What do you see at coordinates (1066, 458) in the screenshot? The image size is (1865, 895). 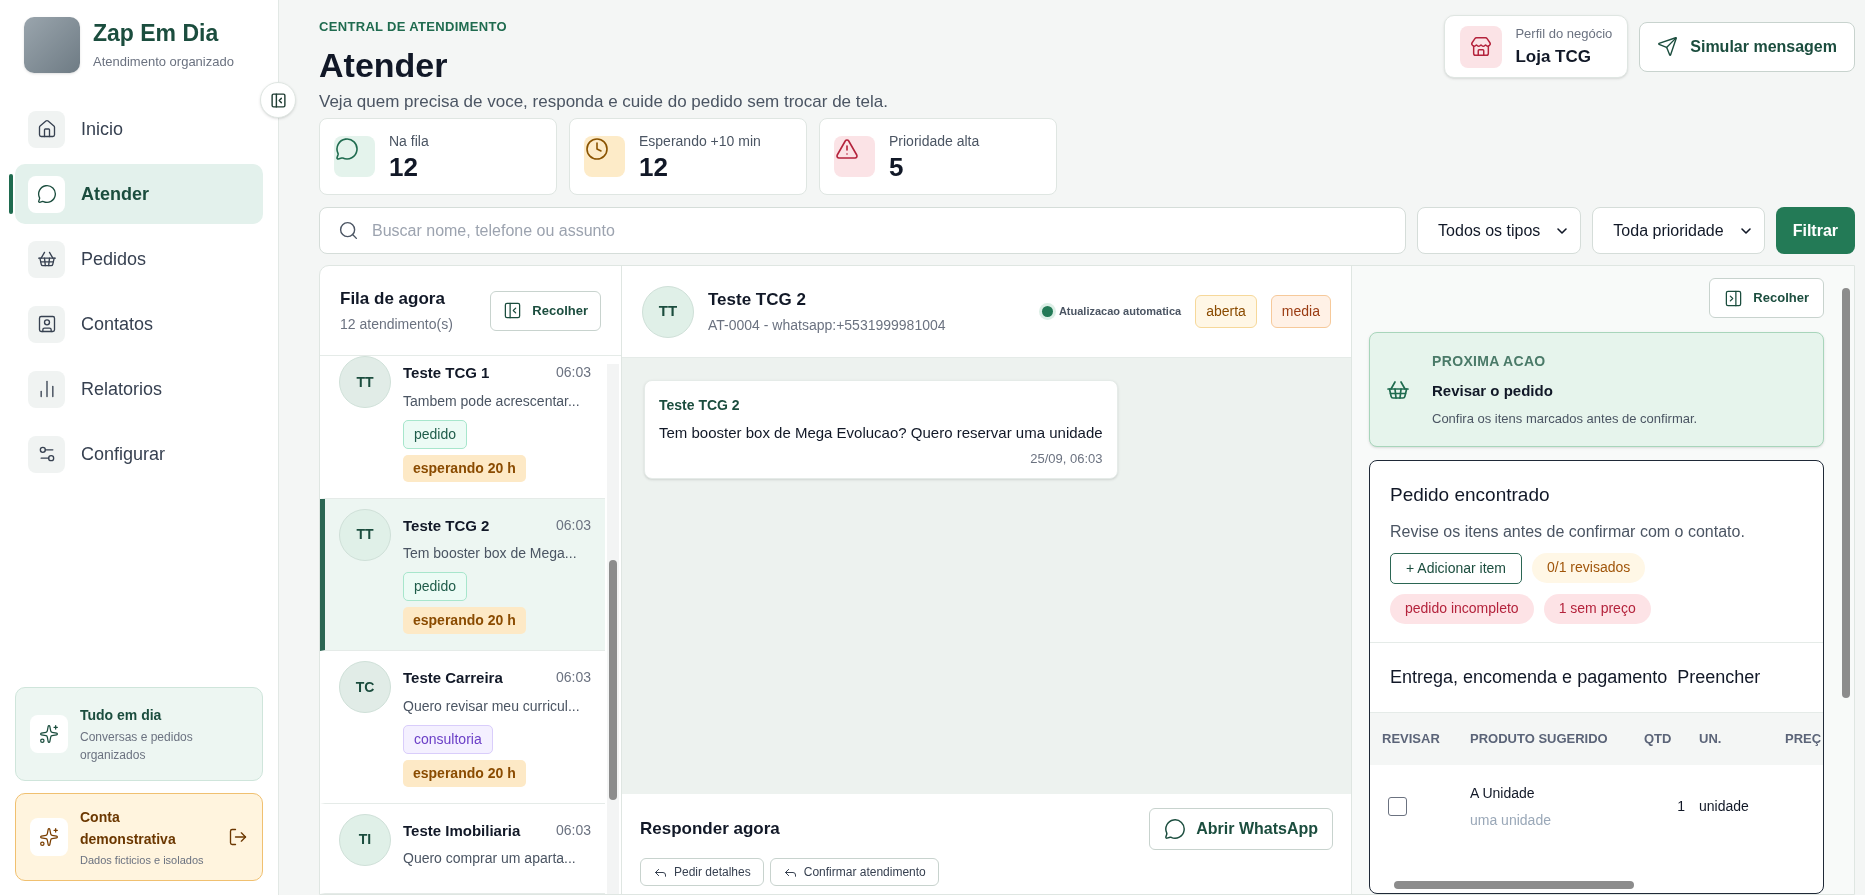 I see `message-timestamp: 25/09, 06:03` at bounding box center [1066, 458].